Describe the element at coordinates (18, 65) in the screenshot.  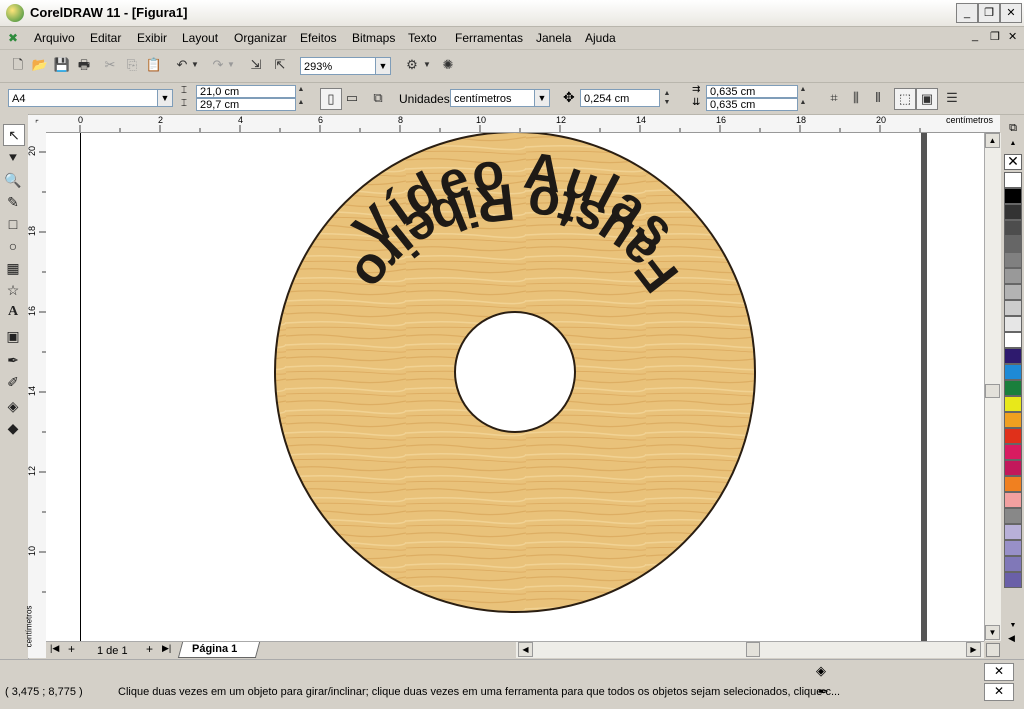
I see `new-icon: 🗋` at that location.